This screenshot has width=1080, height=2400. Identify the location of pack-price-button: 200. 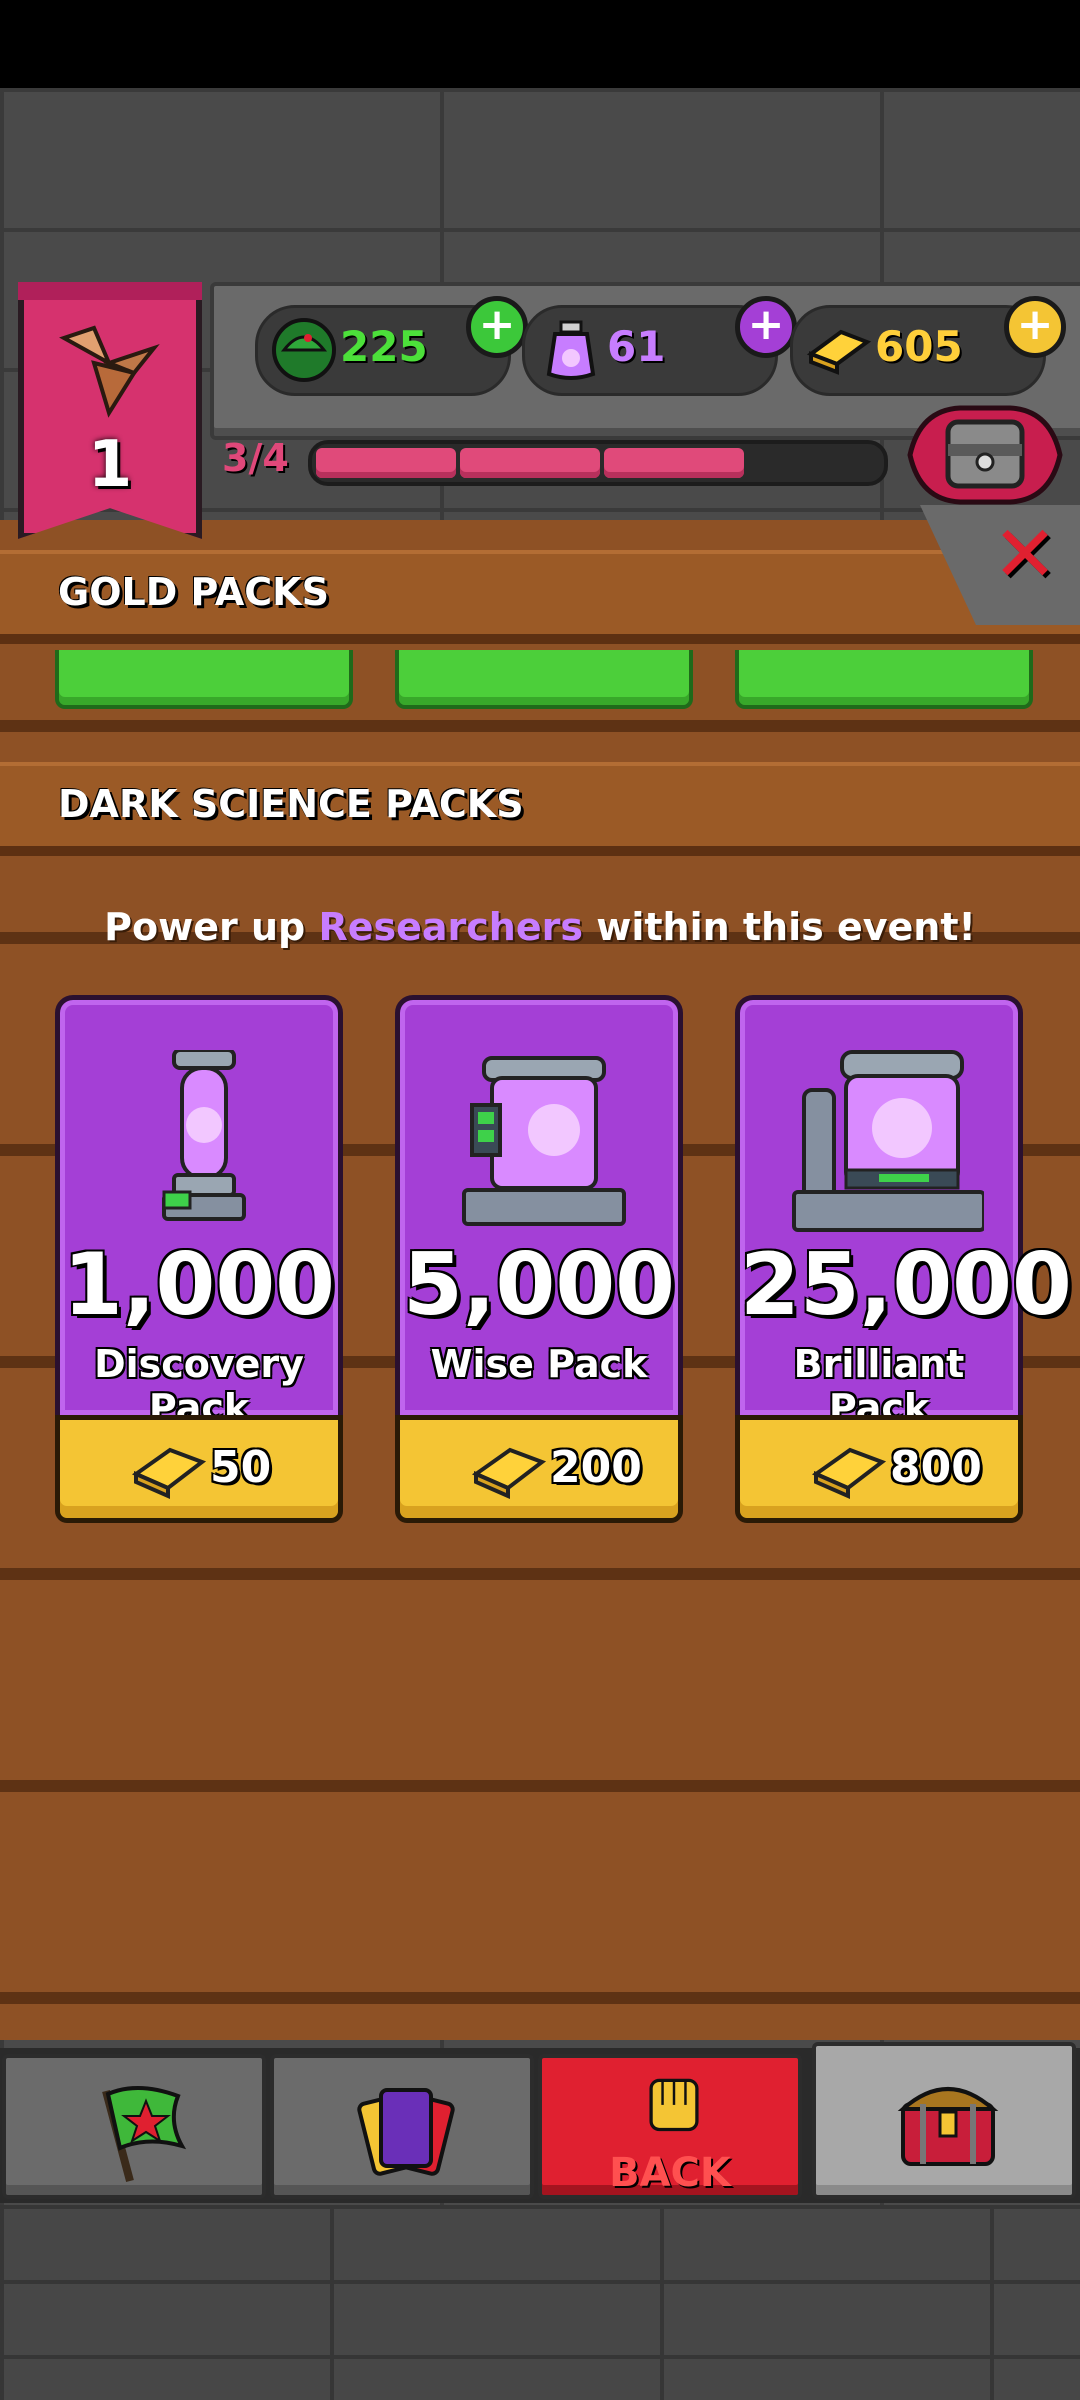
(539, 1469).